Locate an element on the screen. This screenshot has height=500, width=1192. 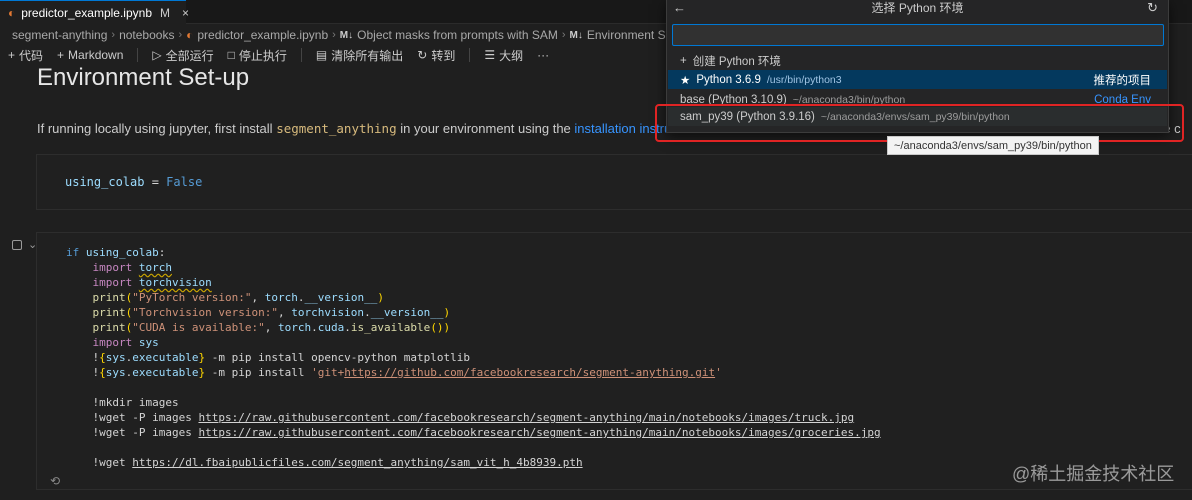
list-icon: ☰ is located at coordinates (490, 55).